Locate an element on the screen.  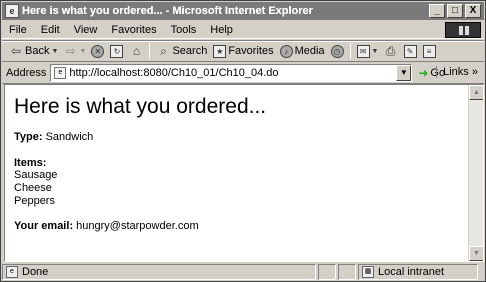
address-dropdown-button: ▼ is located at coordinates (404, 72).